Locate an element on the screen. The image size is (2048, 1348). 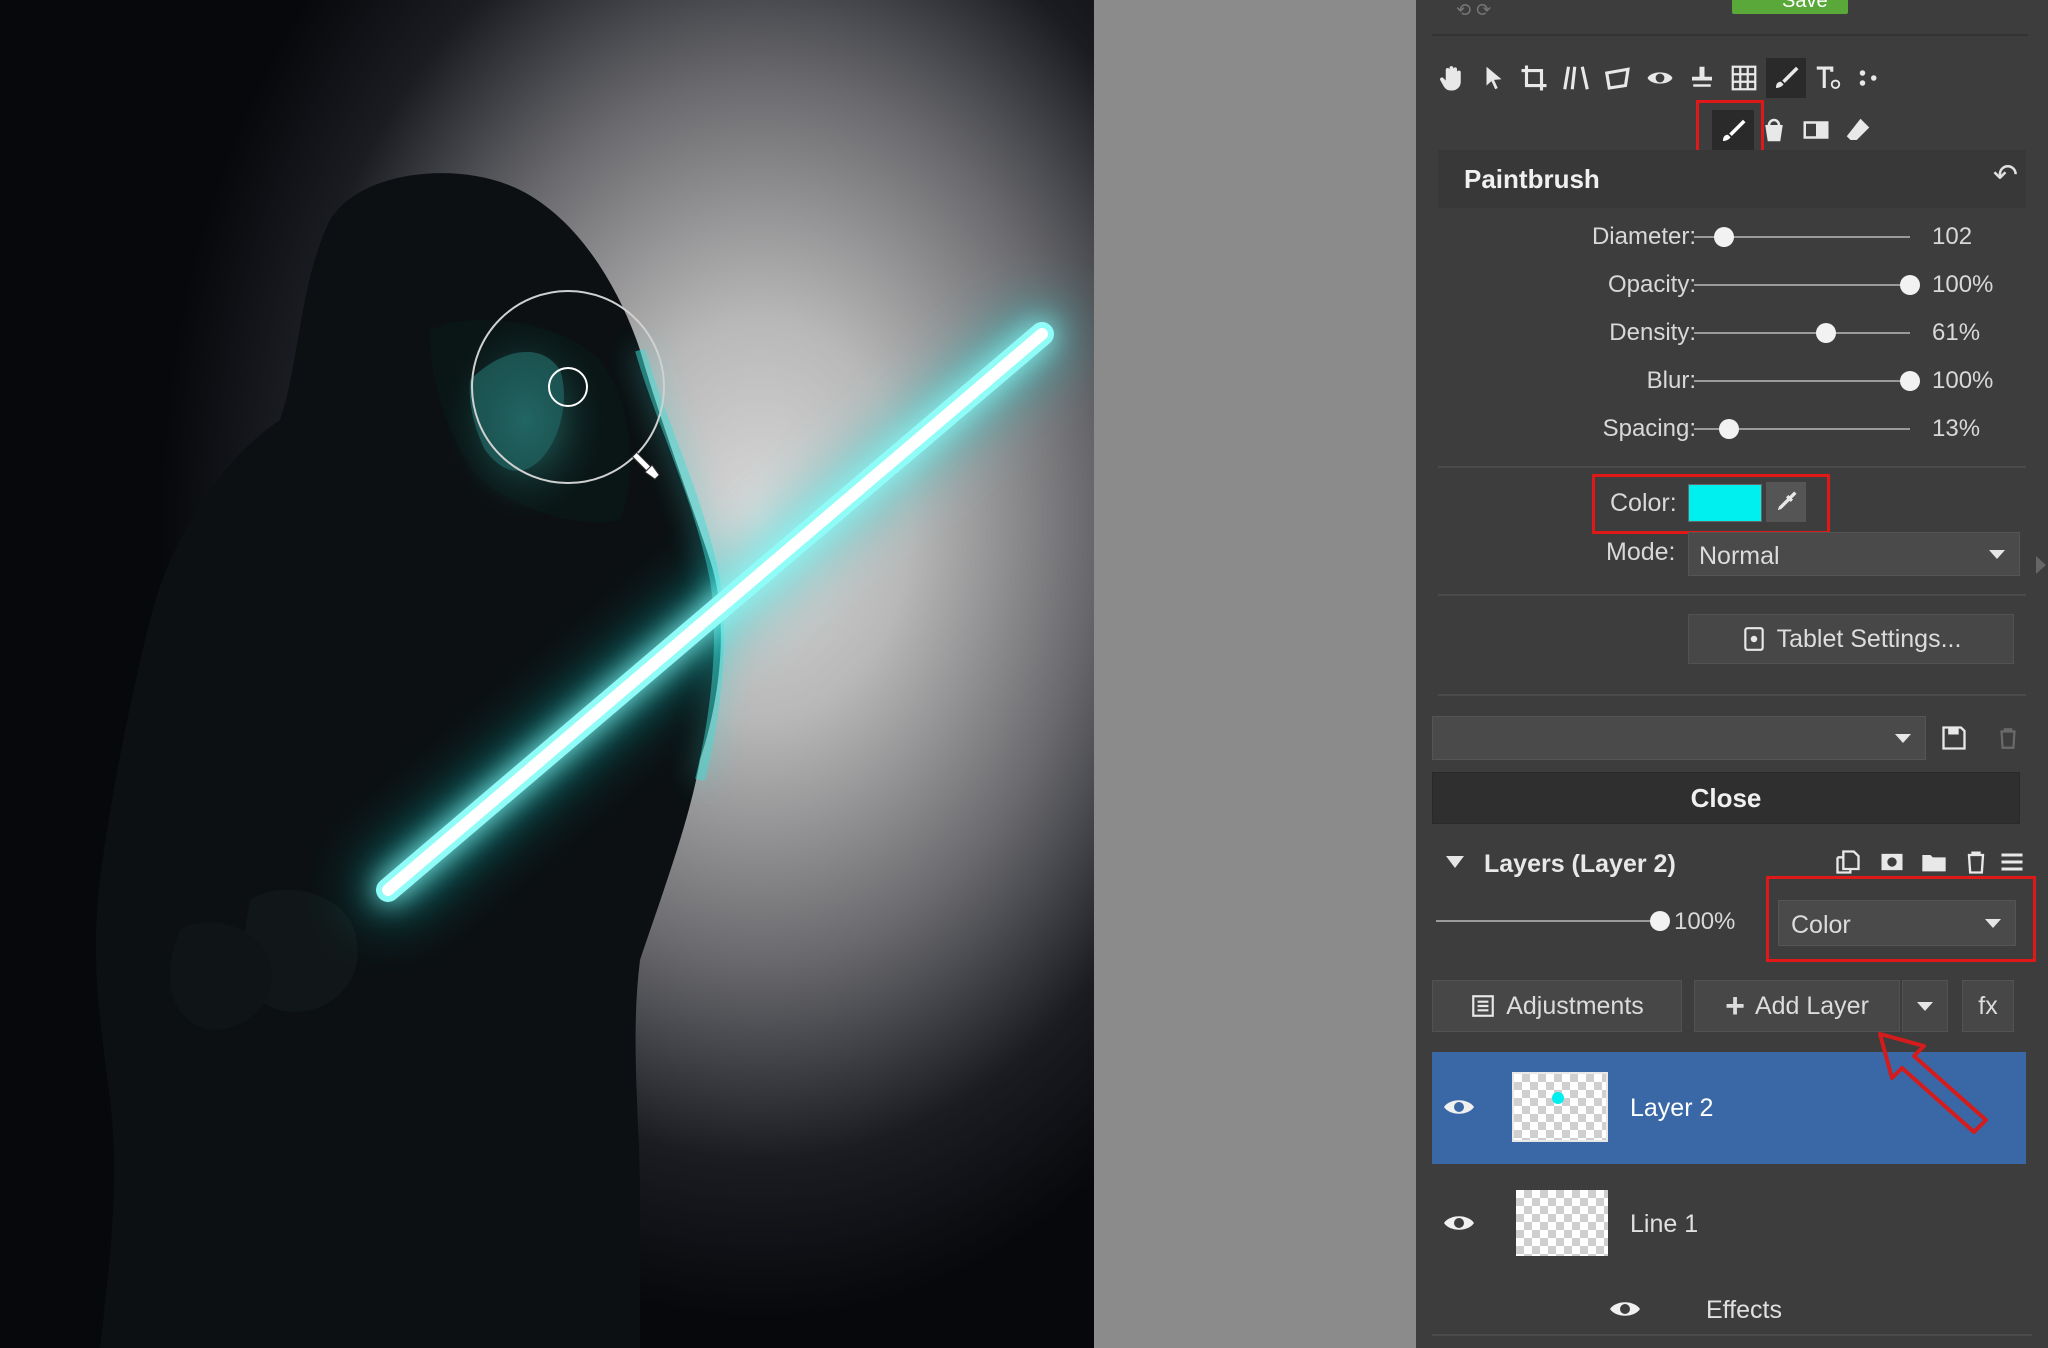
reset-arrow-icon: ↶ is located at coordinates (2005, 175).